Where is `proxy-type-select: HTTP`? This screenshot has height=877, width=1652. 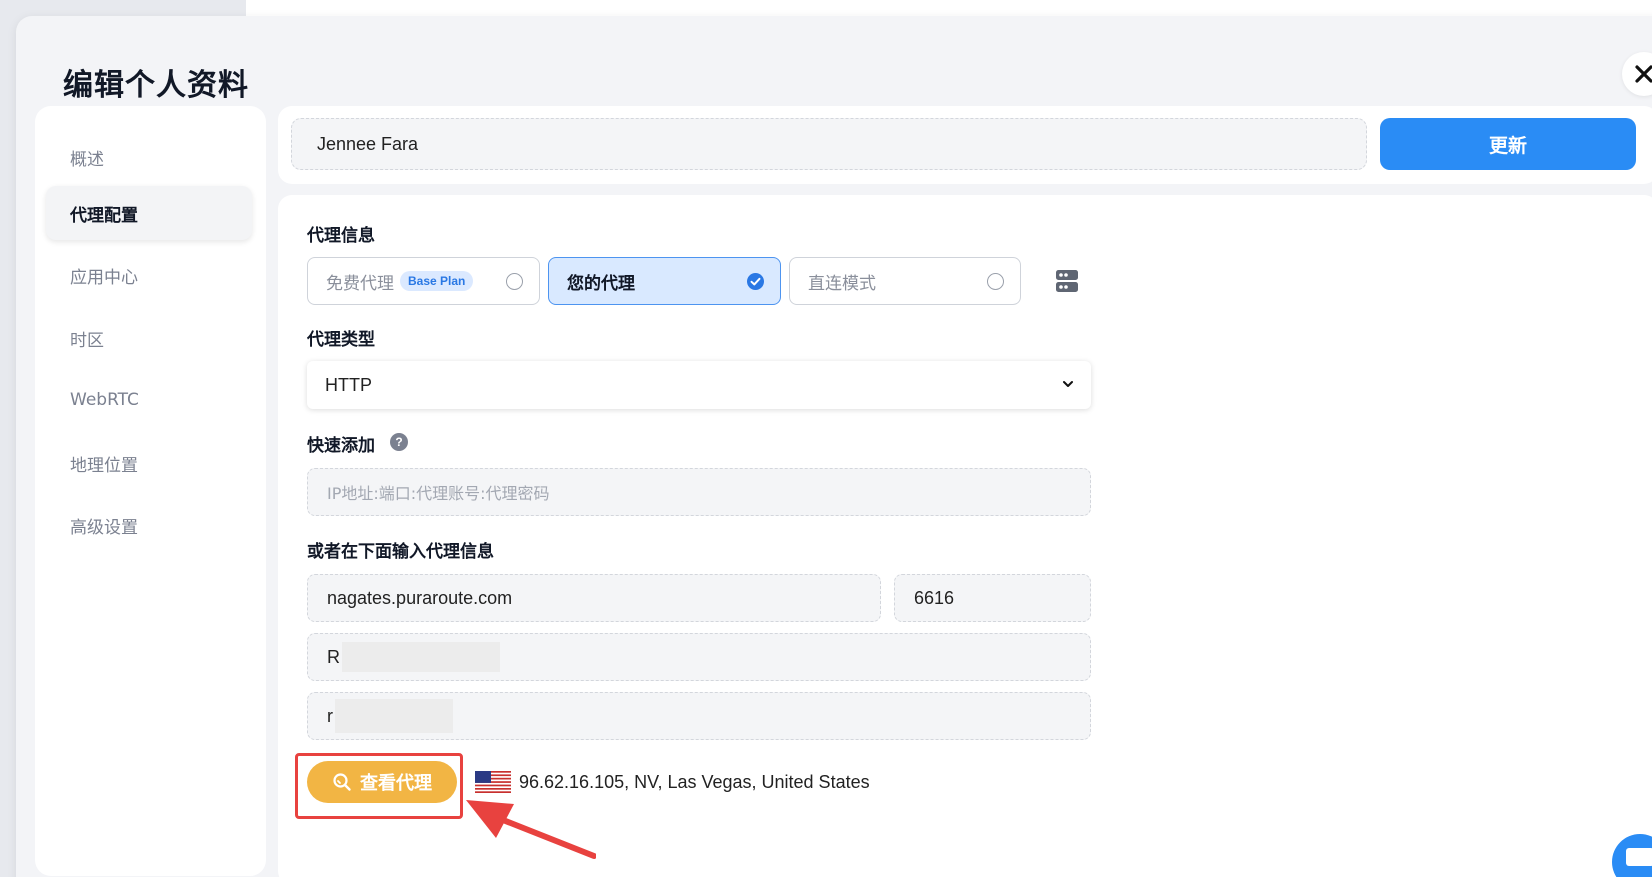
proxy-type-select: HTTP is located at coordinates (699, 385).